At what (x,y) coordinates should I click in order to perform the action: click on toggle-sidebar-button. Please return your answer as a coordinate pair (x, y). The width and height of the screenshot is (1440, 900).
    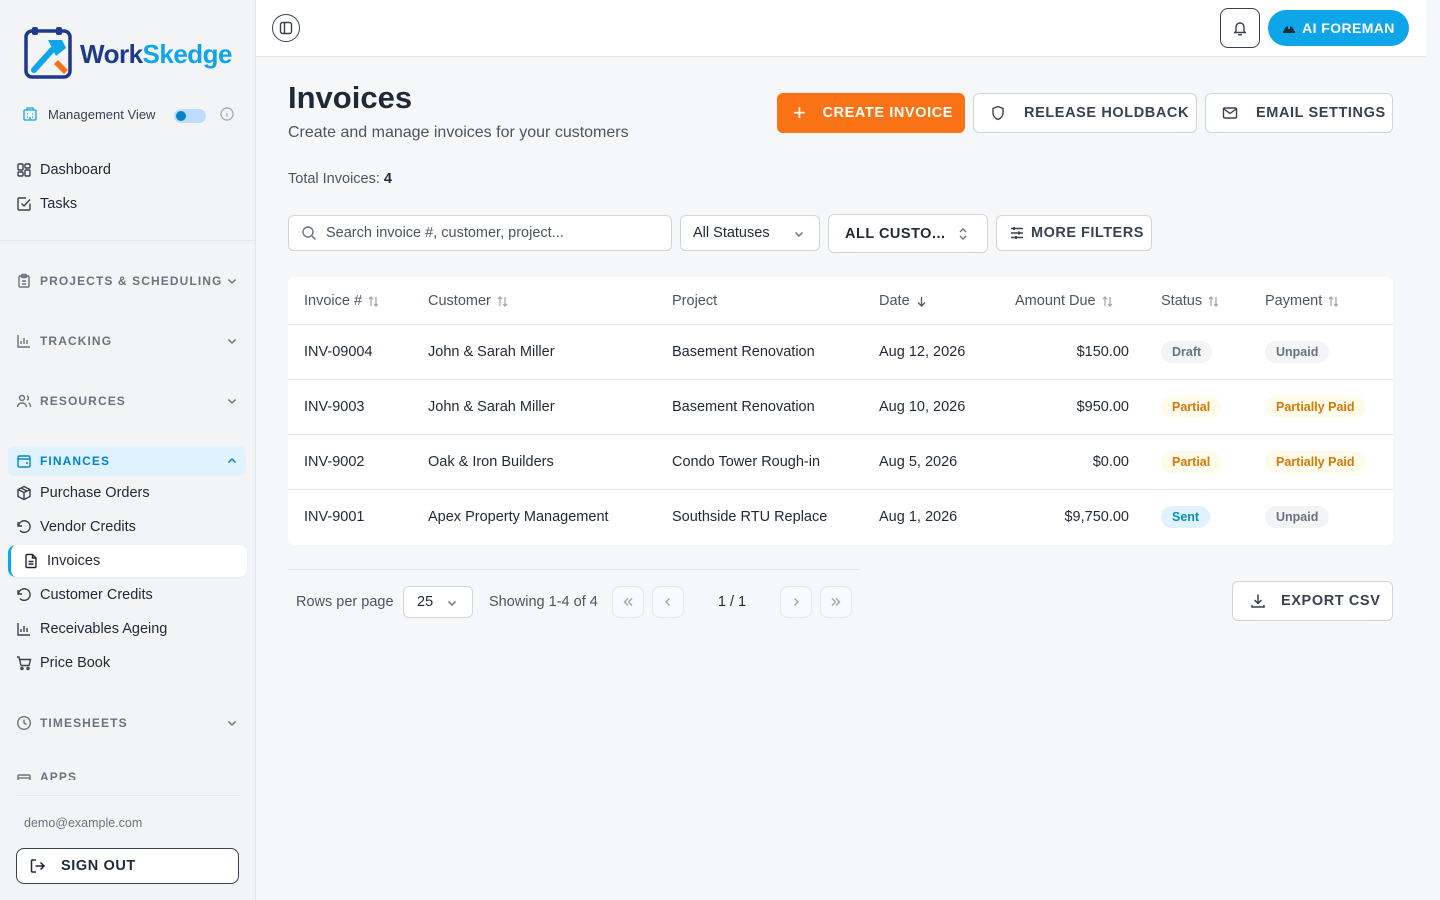
    Looking at the image, I should click on (286, 28).